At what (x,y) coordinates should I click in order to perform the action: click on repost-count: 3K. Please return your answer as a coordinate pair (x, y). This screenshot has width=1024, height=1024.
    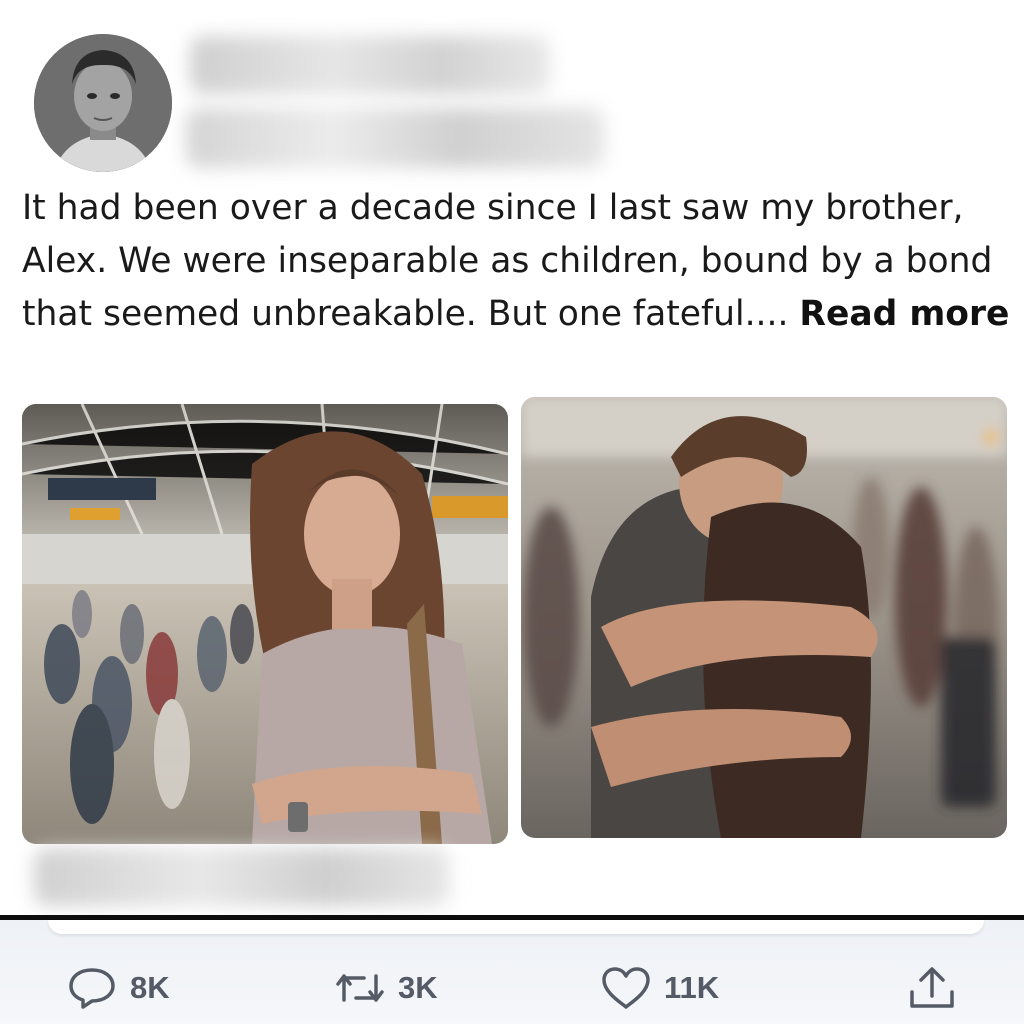
    Looking at the image, I should click on (418, 987).